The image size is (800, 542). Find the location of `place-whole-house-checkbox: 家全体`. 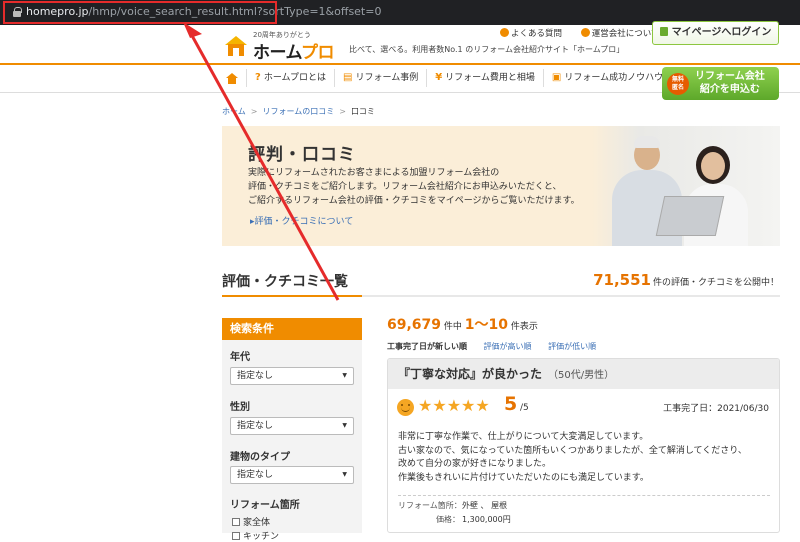

place-whole-house-checkbox: 家全体 is located at coordinates (251, 521).